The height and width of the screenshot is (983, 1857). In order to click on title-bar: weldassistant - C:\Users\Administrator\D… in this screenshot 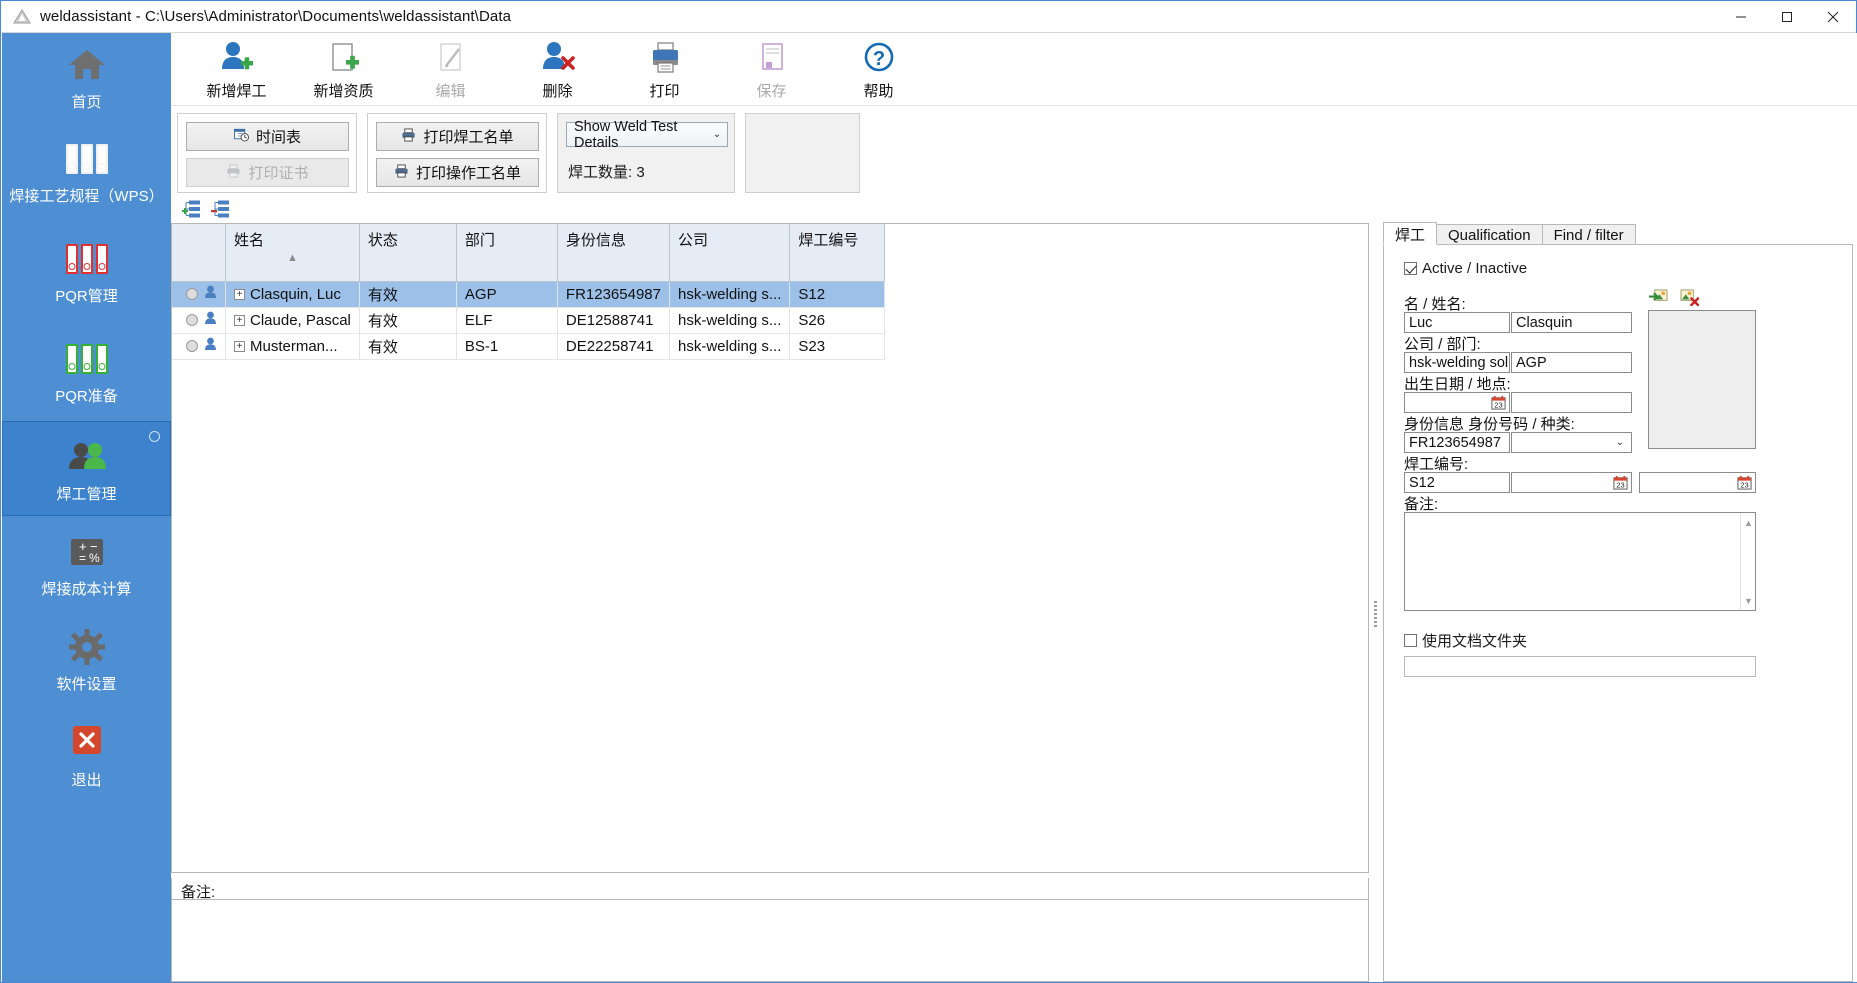, I will do `click(928, 17)`.